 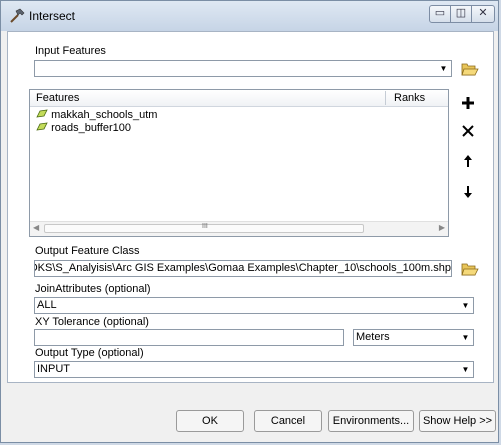 What do you see at coordinates (254, 369) in the screenshot?
I see `output-type-select: INPUT ▼` at bounding box center [254, 369].